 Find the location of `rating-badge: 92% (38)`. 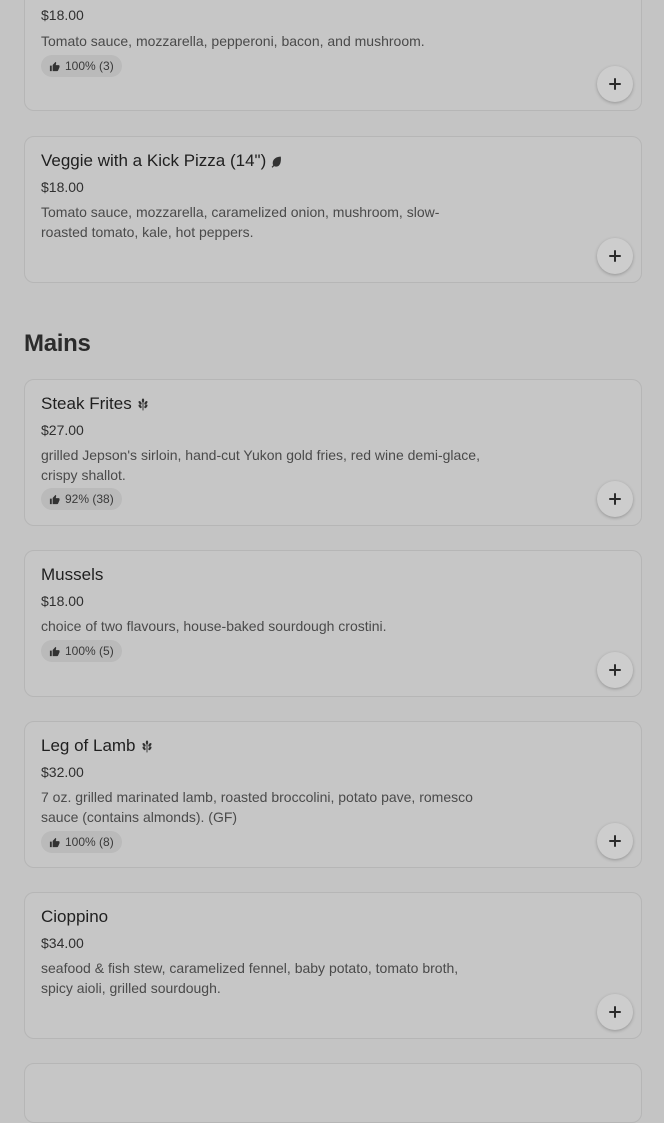

rating-badge: 92% (38) is located at coordinates (81, 499).